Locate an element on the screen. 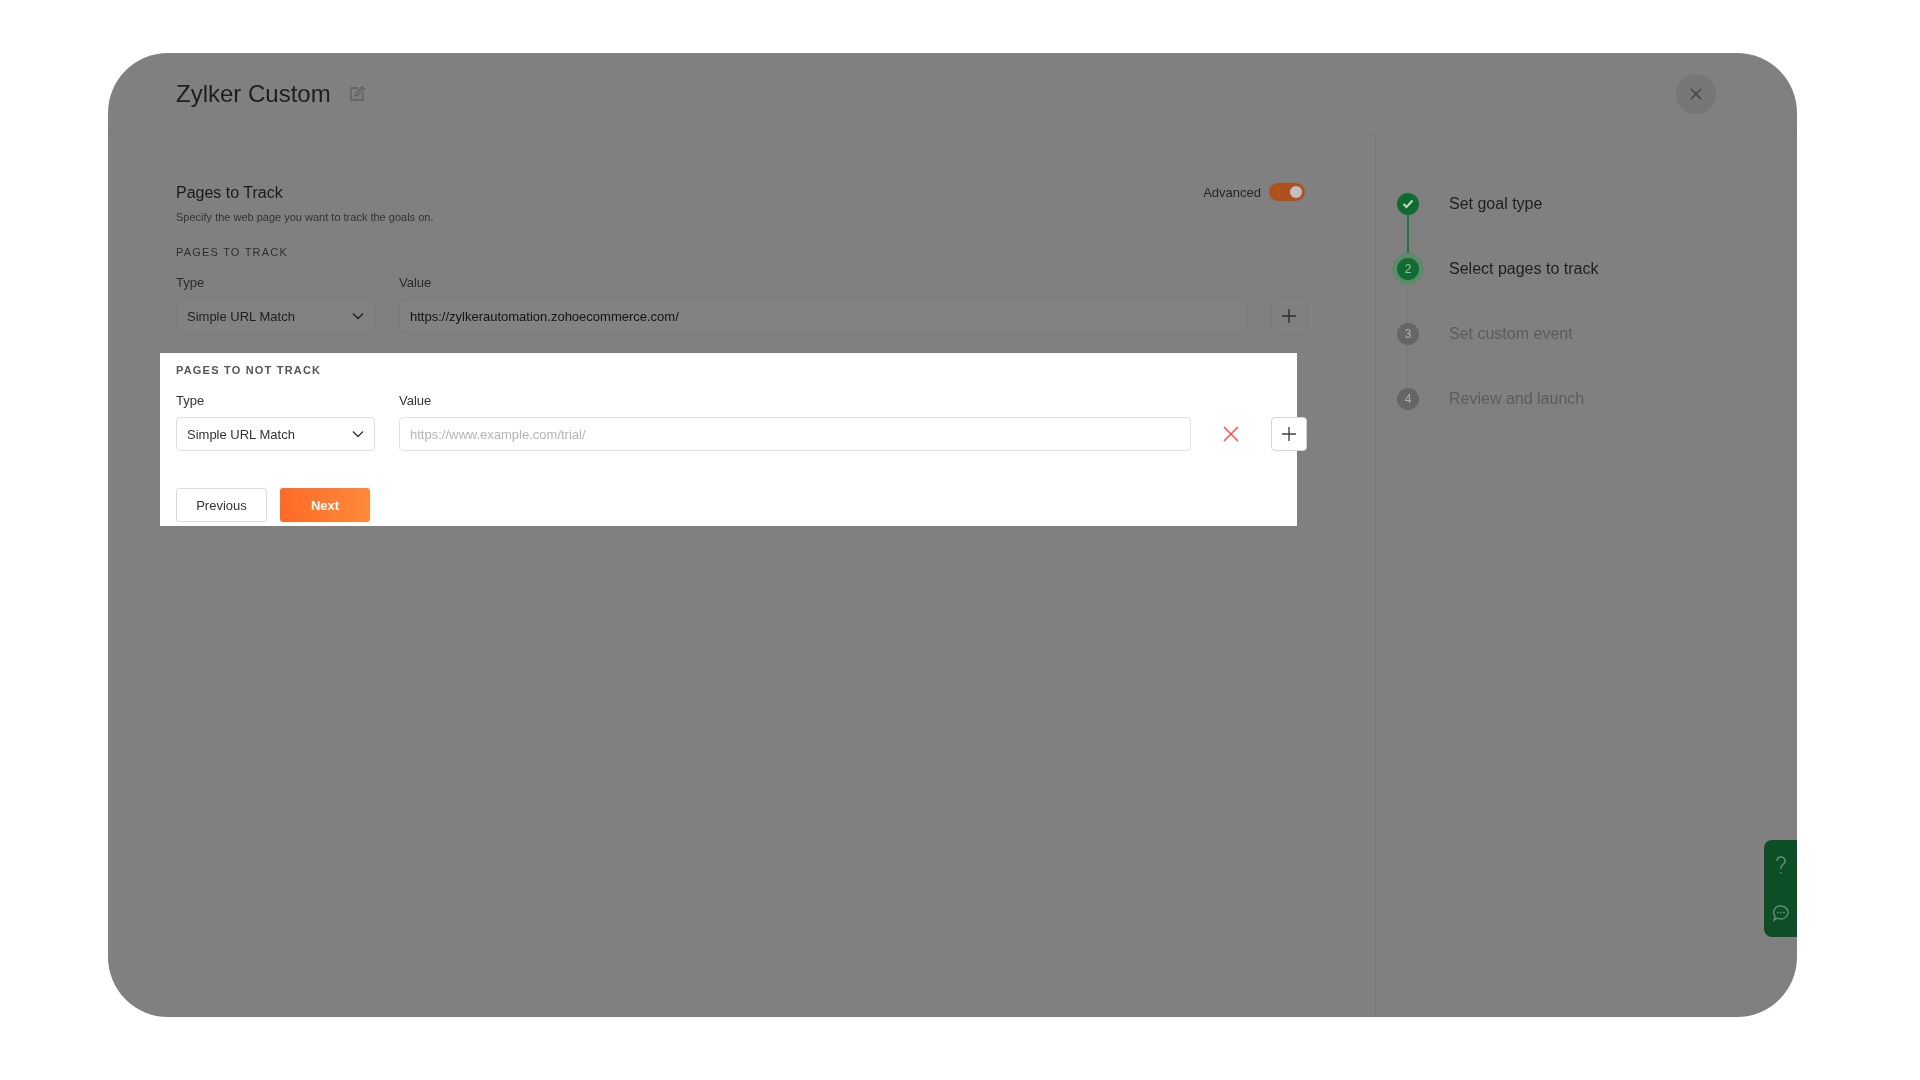 The height and width of the screenshot is (1080, 1920). step-label: Select pages to track is located at coordinates (1524, 269).